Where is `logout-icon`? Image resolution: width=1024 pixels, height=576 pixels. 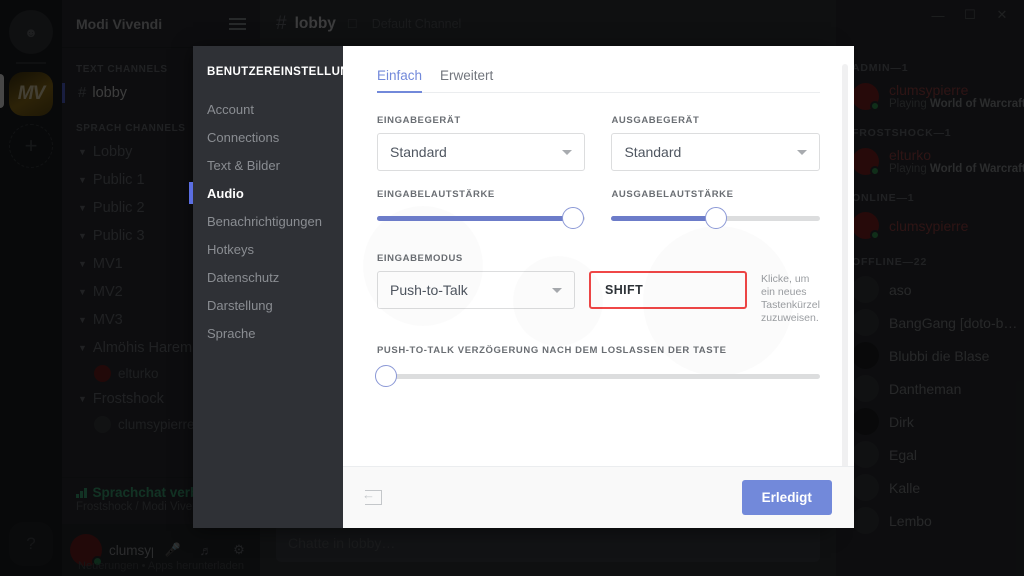
logout-icon is located at coordinates (372, 496).